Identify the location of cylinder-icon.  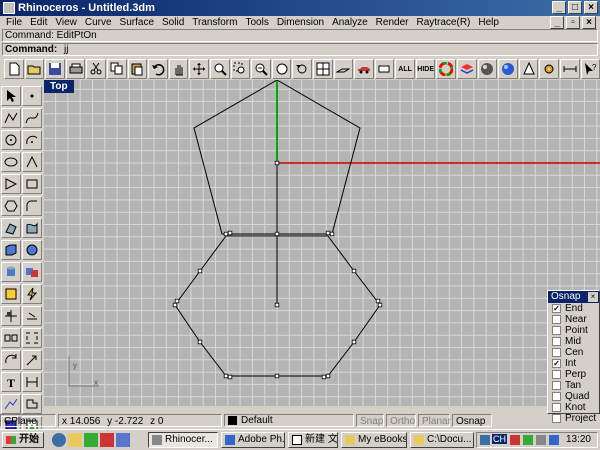
(11, 272).